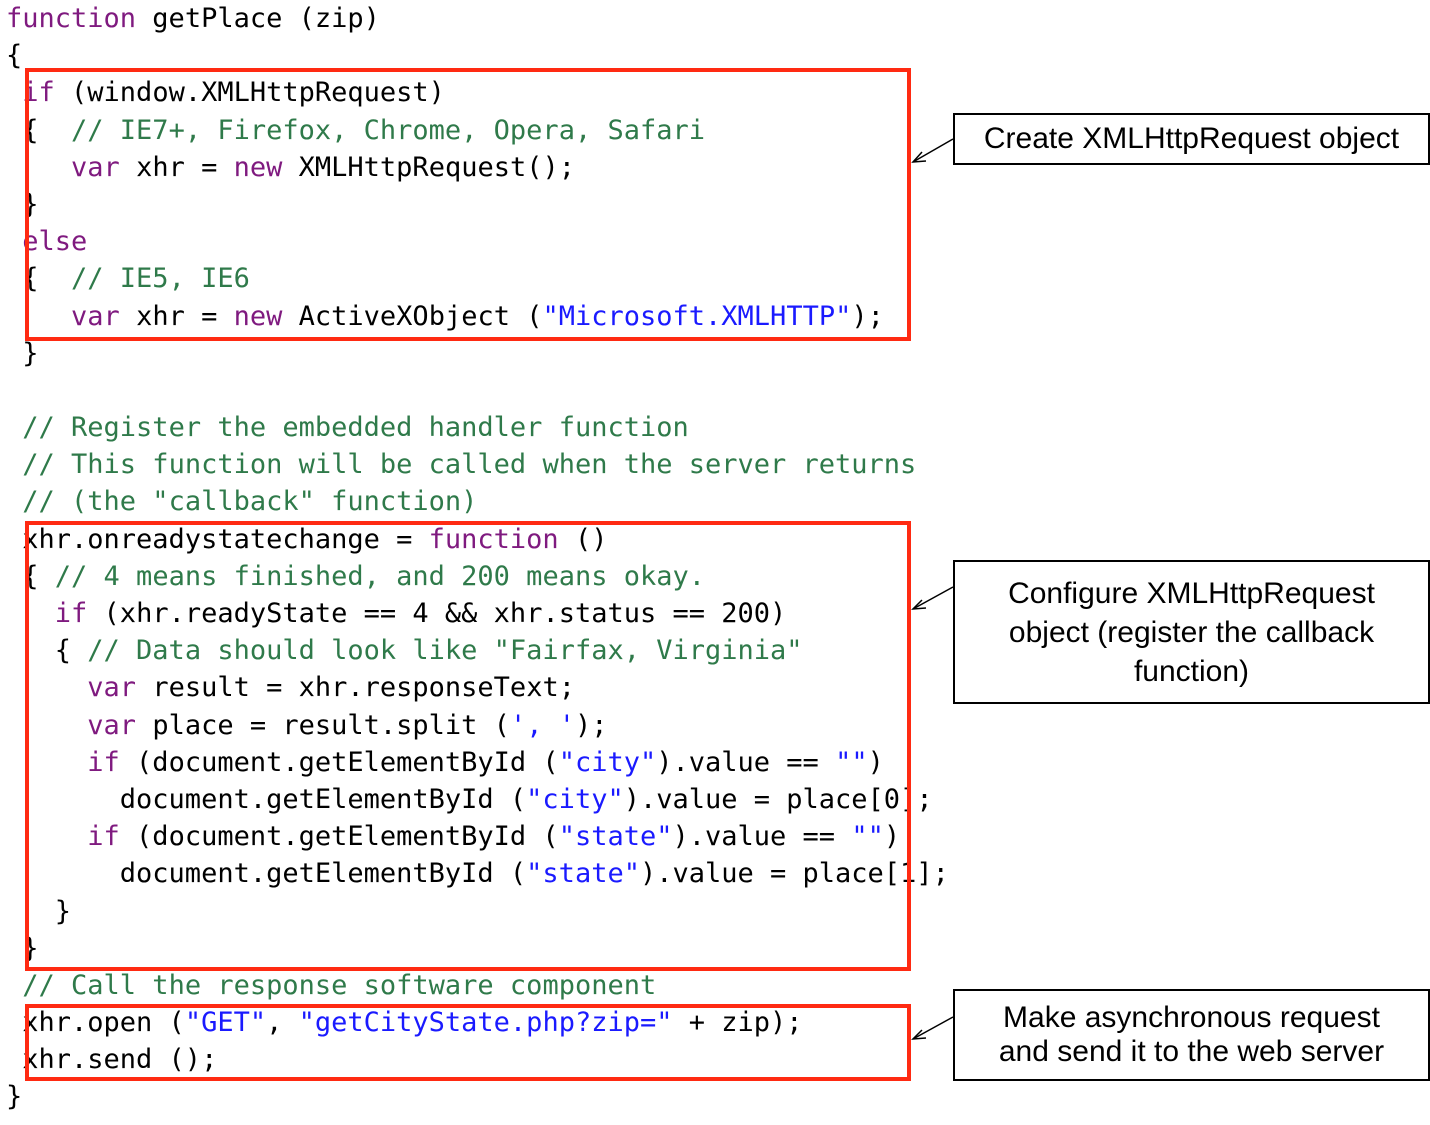 This screenshot has width=1430, height=1125. What do you see at coordinates (933, 1028) in the screenshot?
I see `connector-send` at bounding box center [933, 1028].